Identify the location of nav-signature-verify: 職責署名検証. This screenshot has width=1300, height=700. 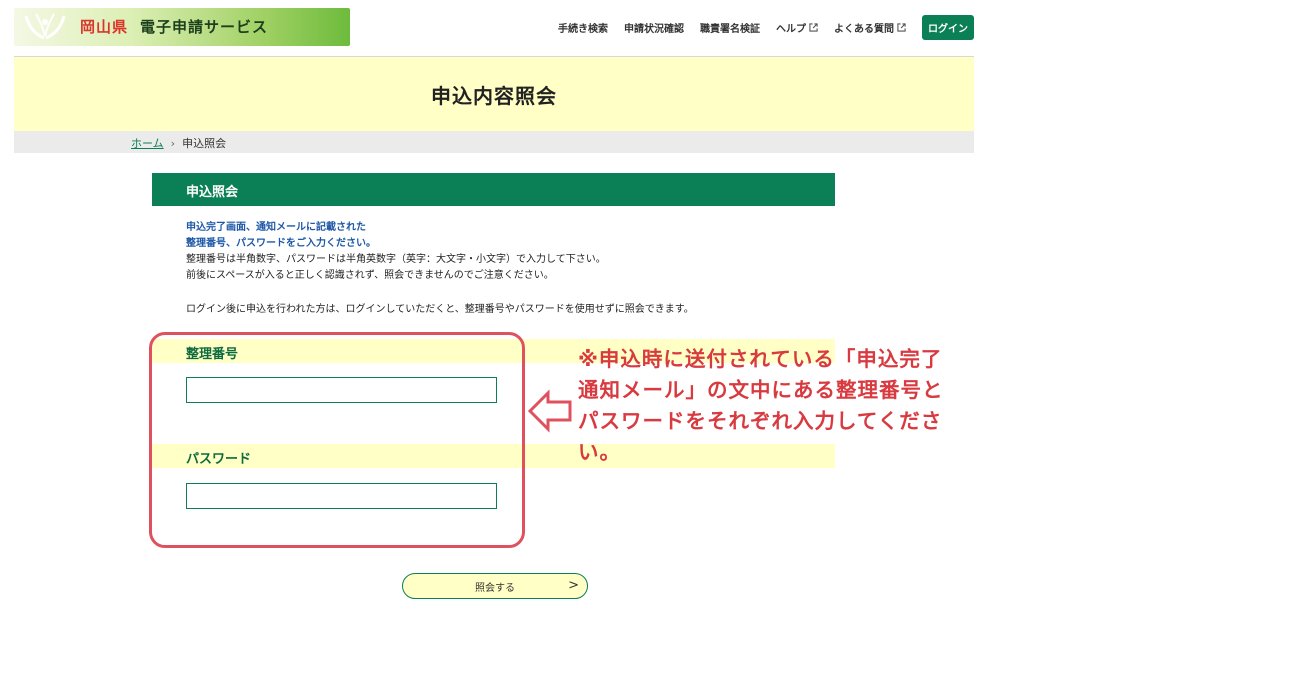
(730, 27).